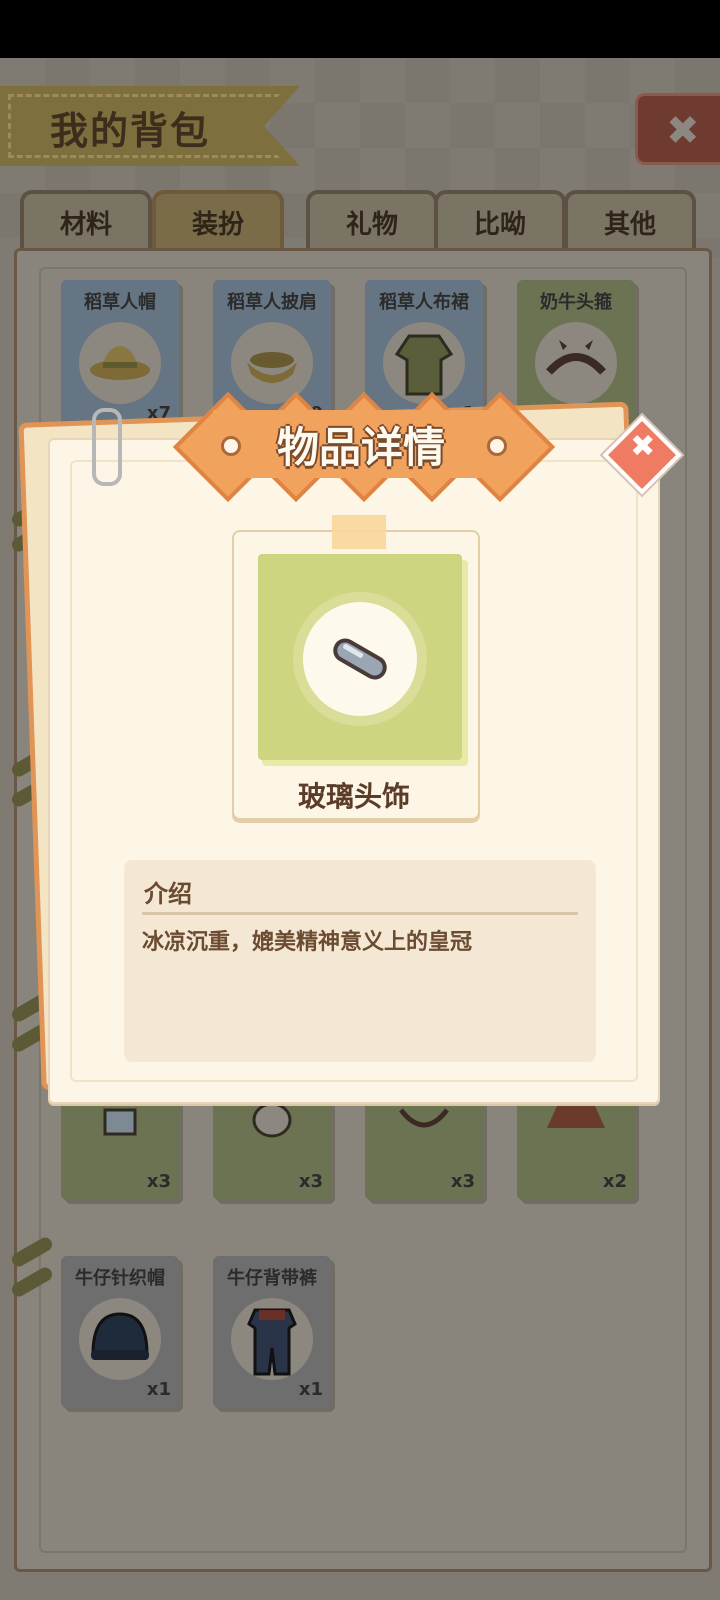  Describe the element at coordinates (120, 1122) in the screenshot. I see `outfit-icon` at that location.